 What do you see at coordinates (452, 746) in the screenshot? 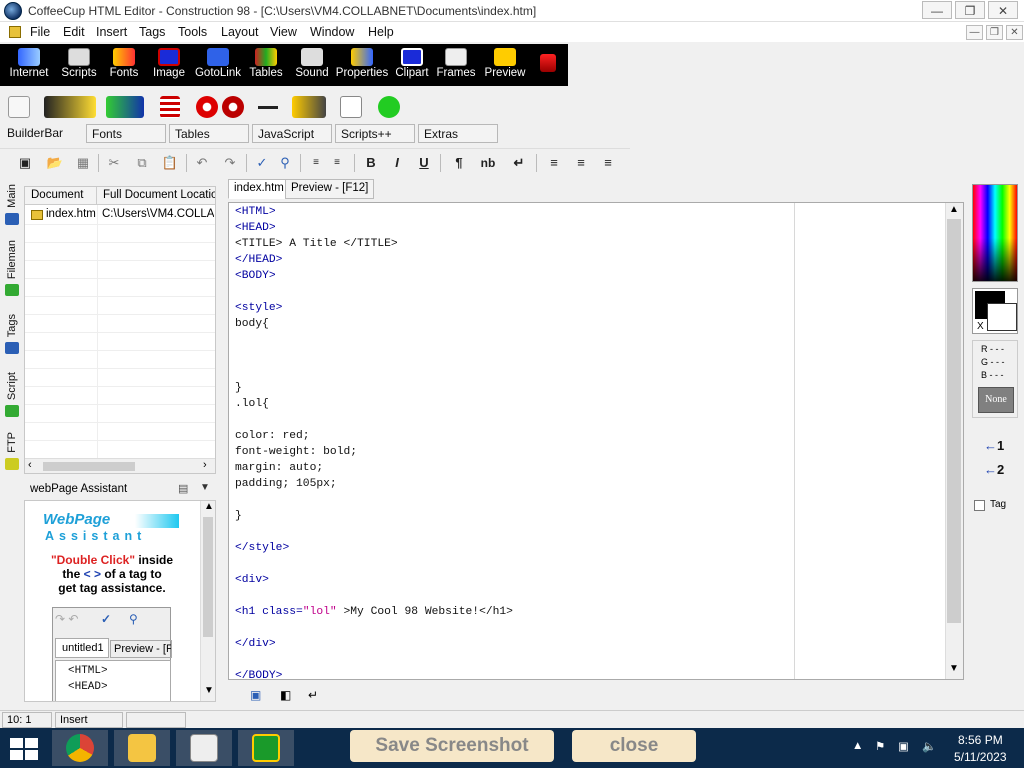
I see `save-screenshot-button: Save Screenshot` at bounding box center [452, 746].